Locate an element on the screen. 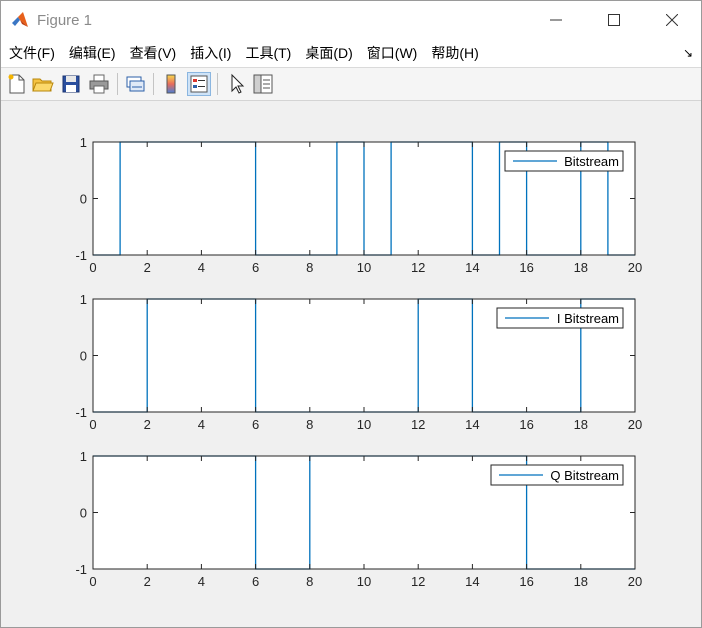 This screenshot has height=628, width=702. window-title: Figure 1 is located at coordinates (65, 20).